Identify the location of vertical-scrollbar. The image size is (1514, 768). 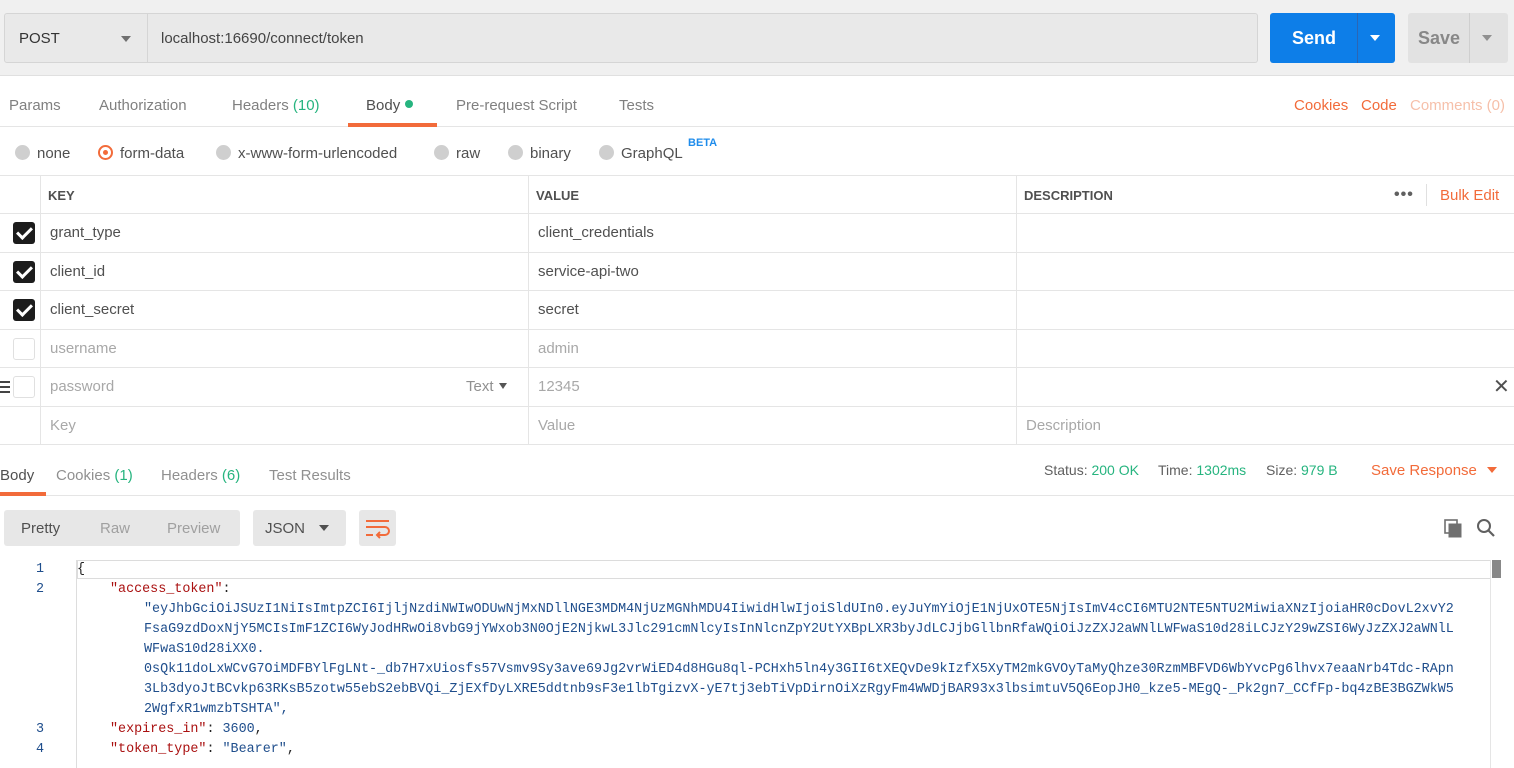
(1496, 664).